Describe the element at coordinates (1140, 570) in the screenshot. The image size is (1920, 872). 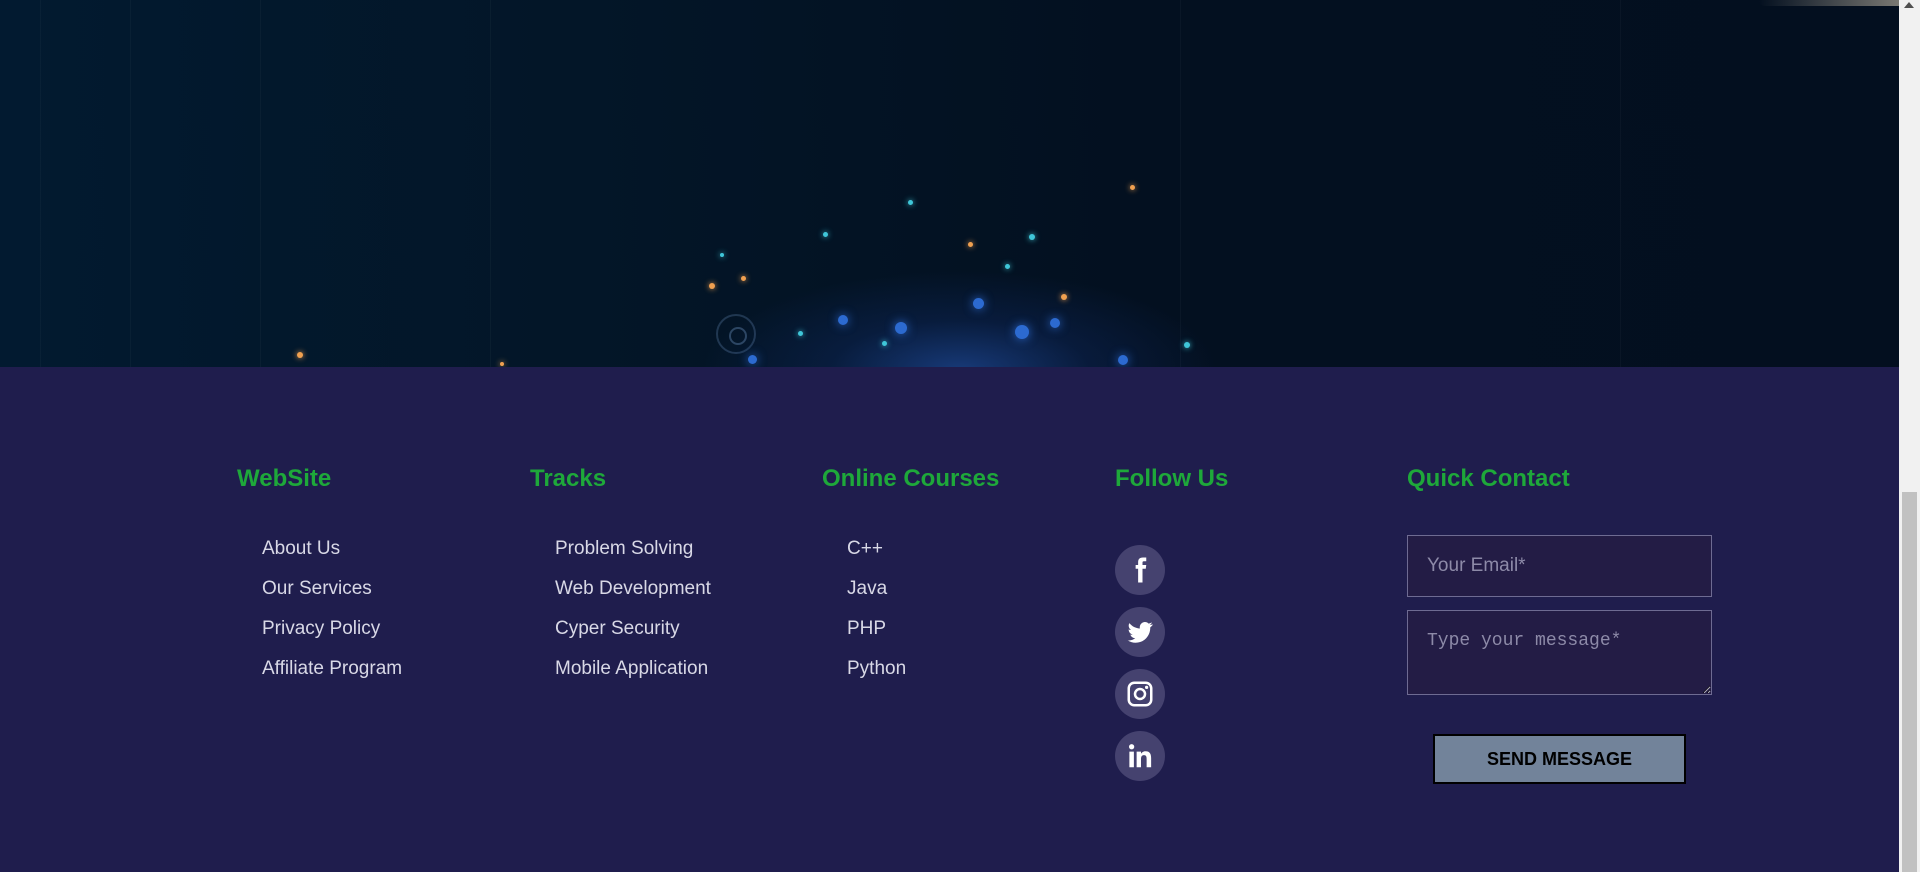
I see `facebook-icon` at that location.